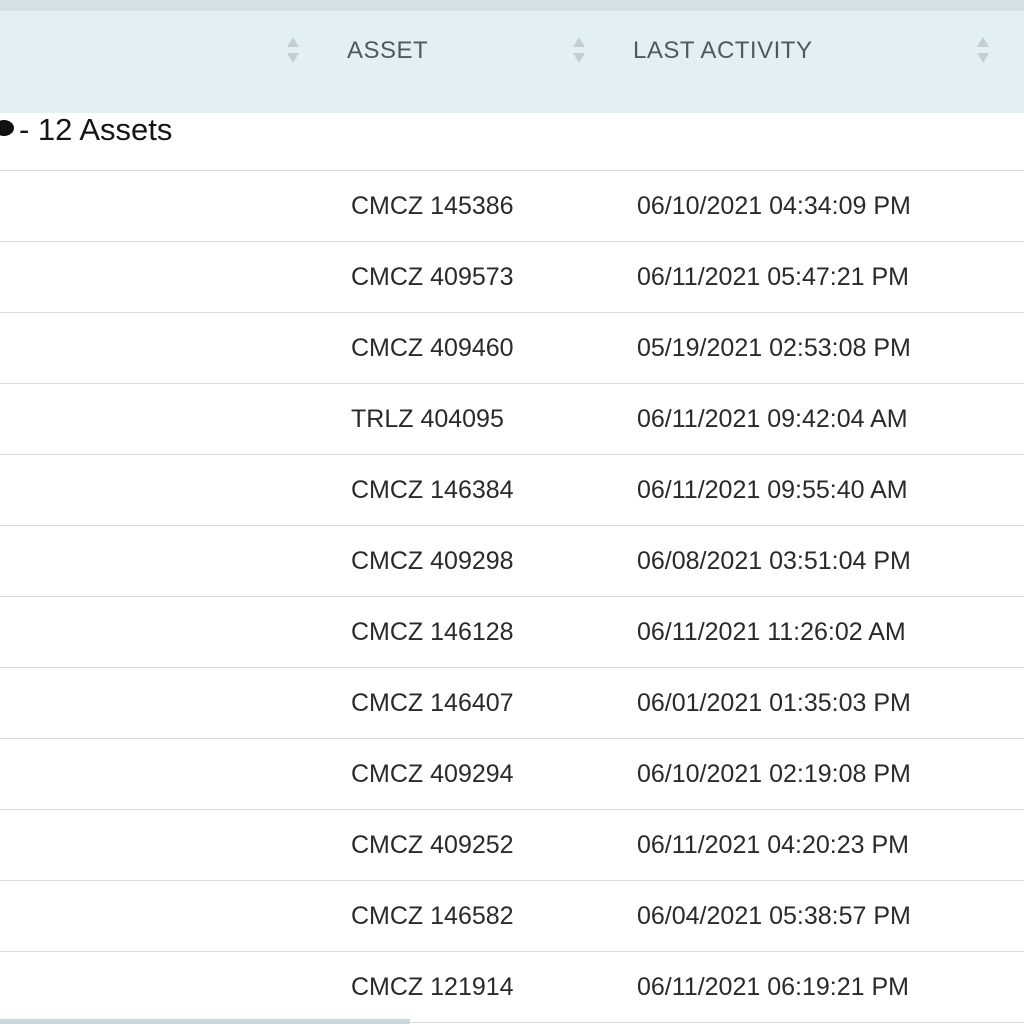 This screenshot has width=1024, height=1024. What do you see at coordinates (432, 774) in the screenshot?
I see `asset-cell: CMCZ 409294` at bounding box center [432, 774].